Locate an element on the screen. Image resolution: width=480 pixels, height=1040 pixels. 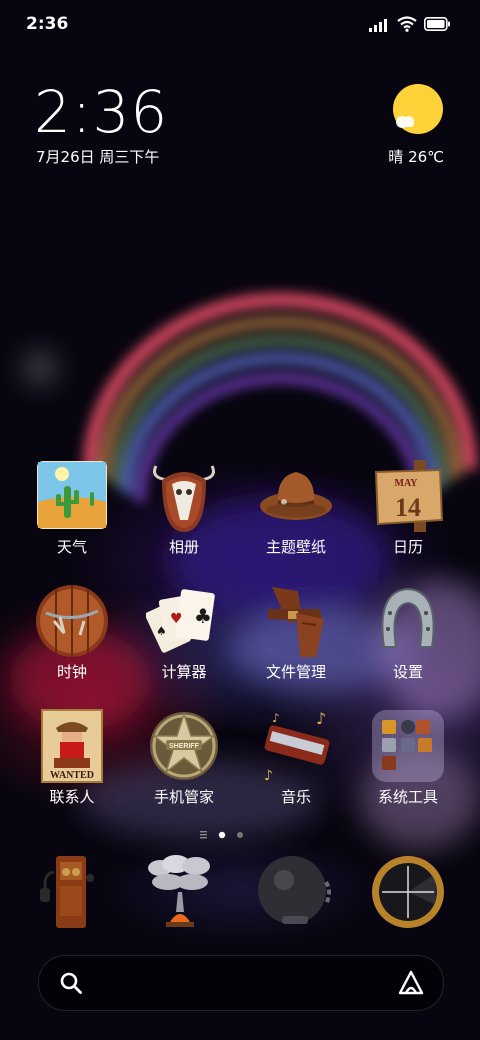
battery-icon is located at coordinates (437, 24).